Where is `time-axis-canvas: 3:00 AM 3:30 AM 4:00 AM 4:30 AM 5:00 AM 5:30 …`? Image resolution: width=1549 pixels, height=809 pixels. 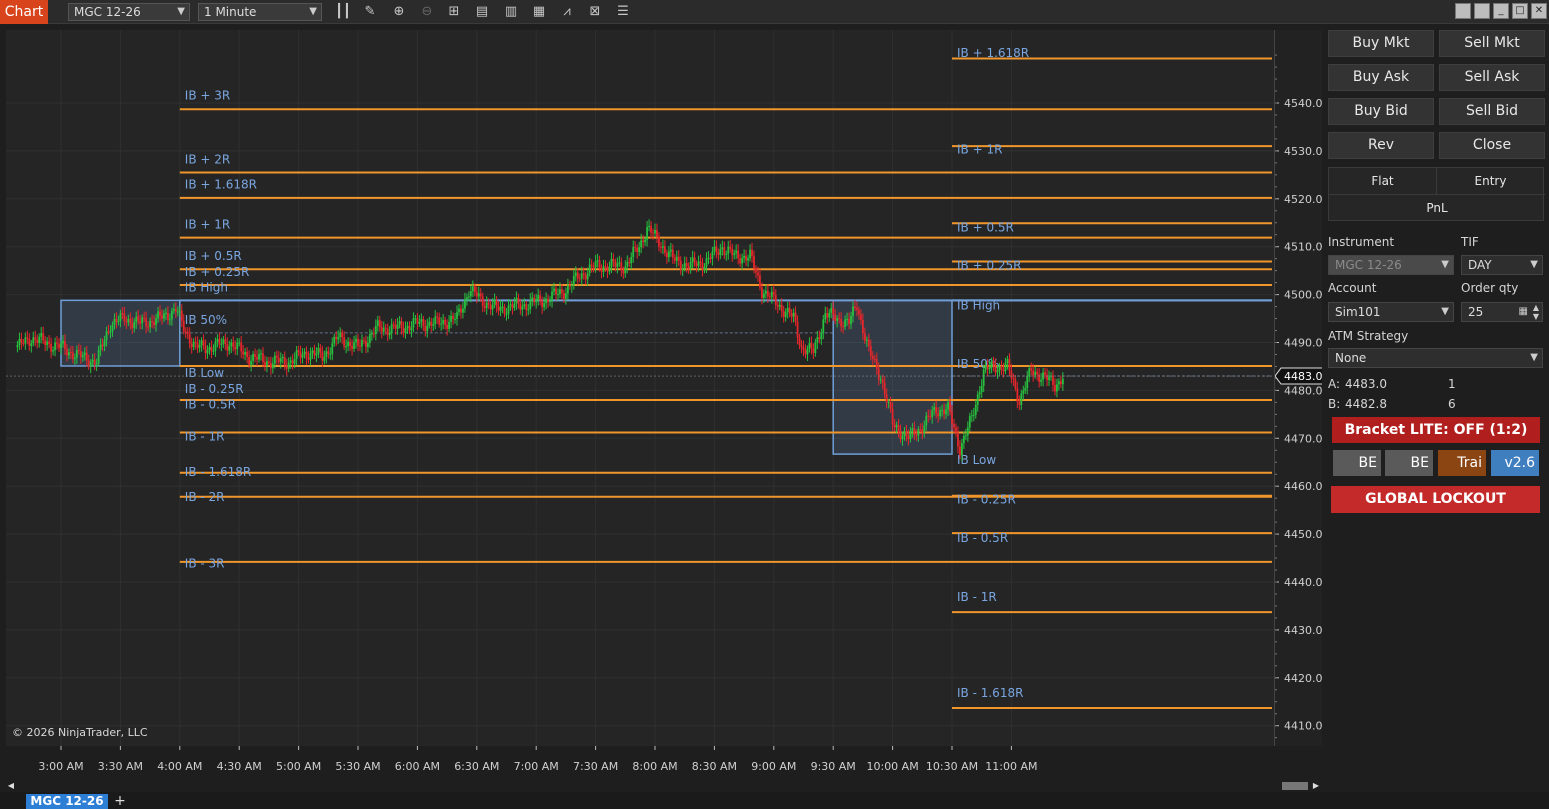
time-axis-canvas: 3:00 AM 3:30 AM 4:00 AM 4:30 AM 5:00 AM 5:30 … is located at coordinates (538, 759).